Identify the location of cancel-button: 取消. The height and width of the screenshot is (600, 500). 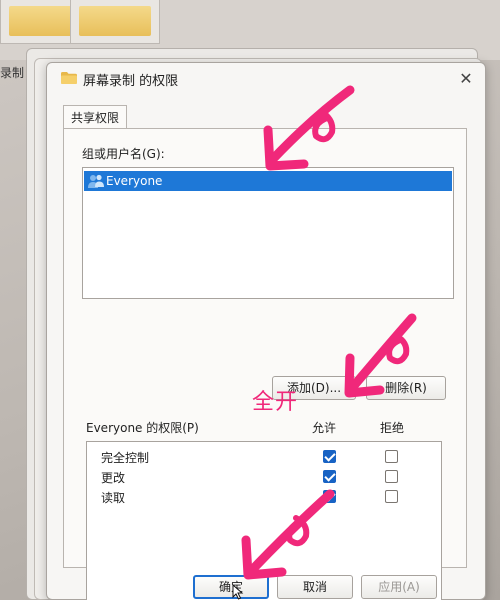
(315, 587).